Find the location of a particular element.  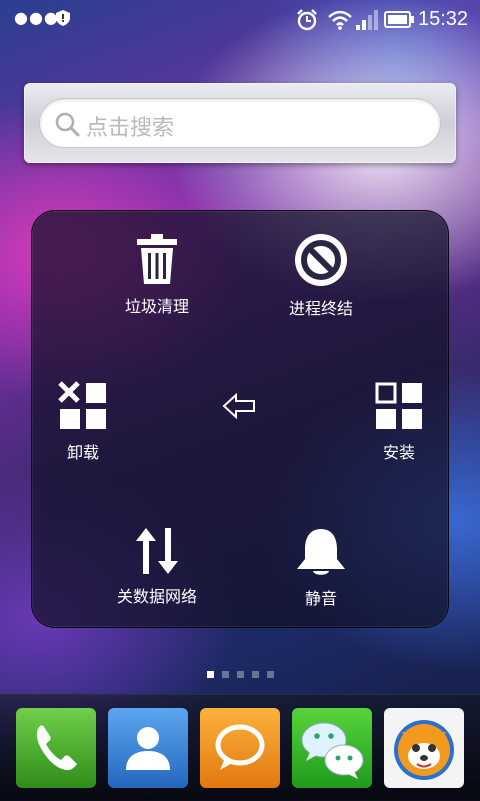

shield-icon is located at coordinates (63, 18).